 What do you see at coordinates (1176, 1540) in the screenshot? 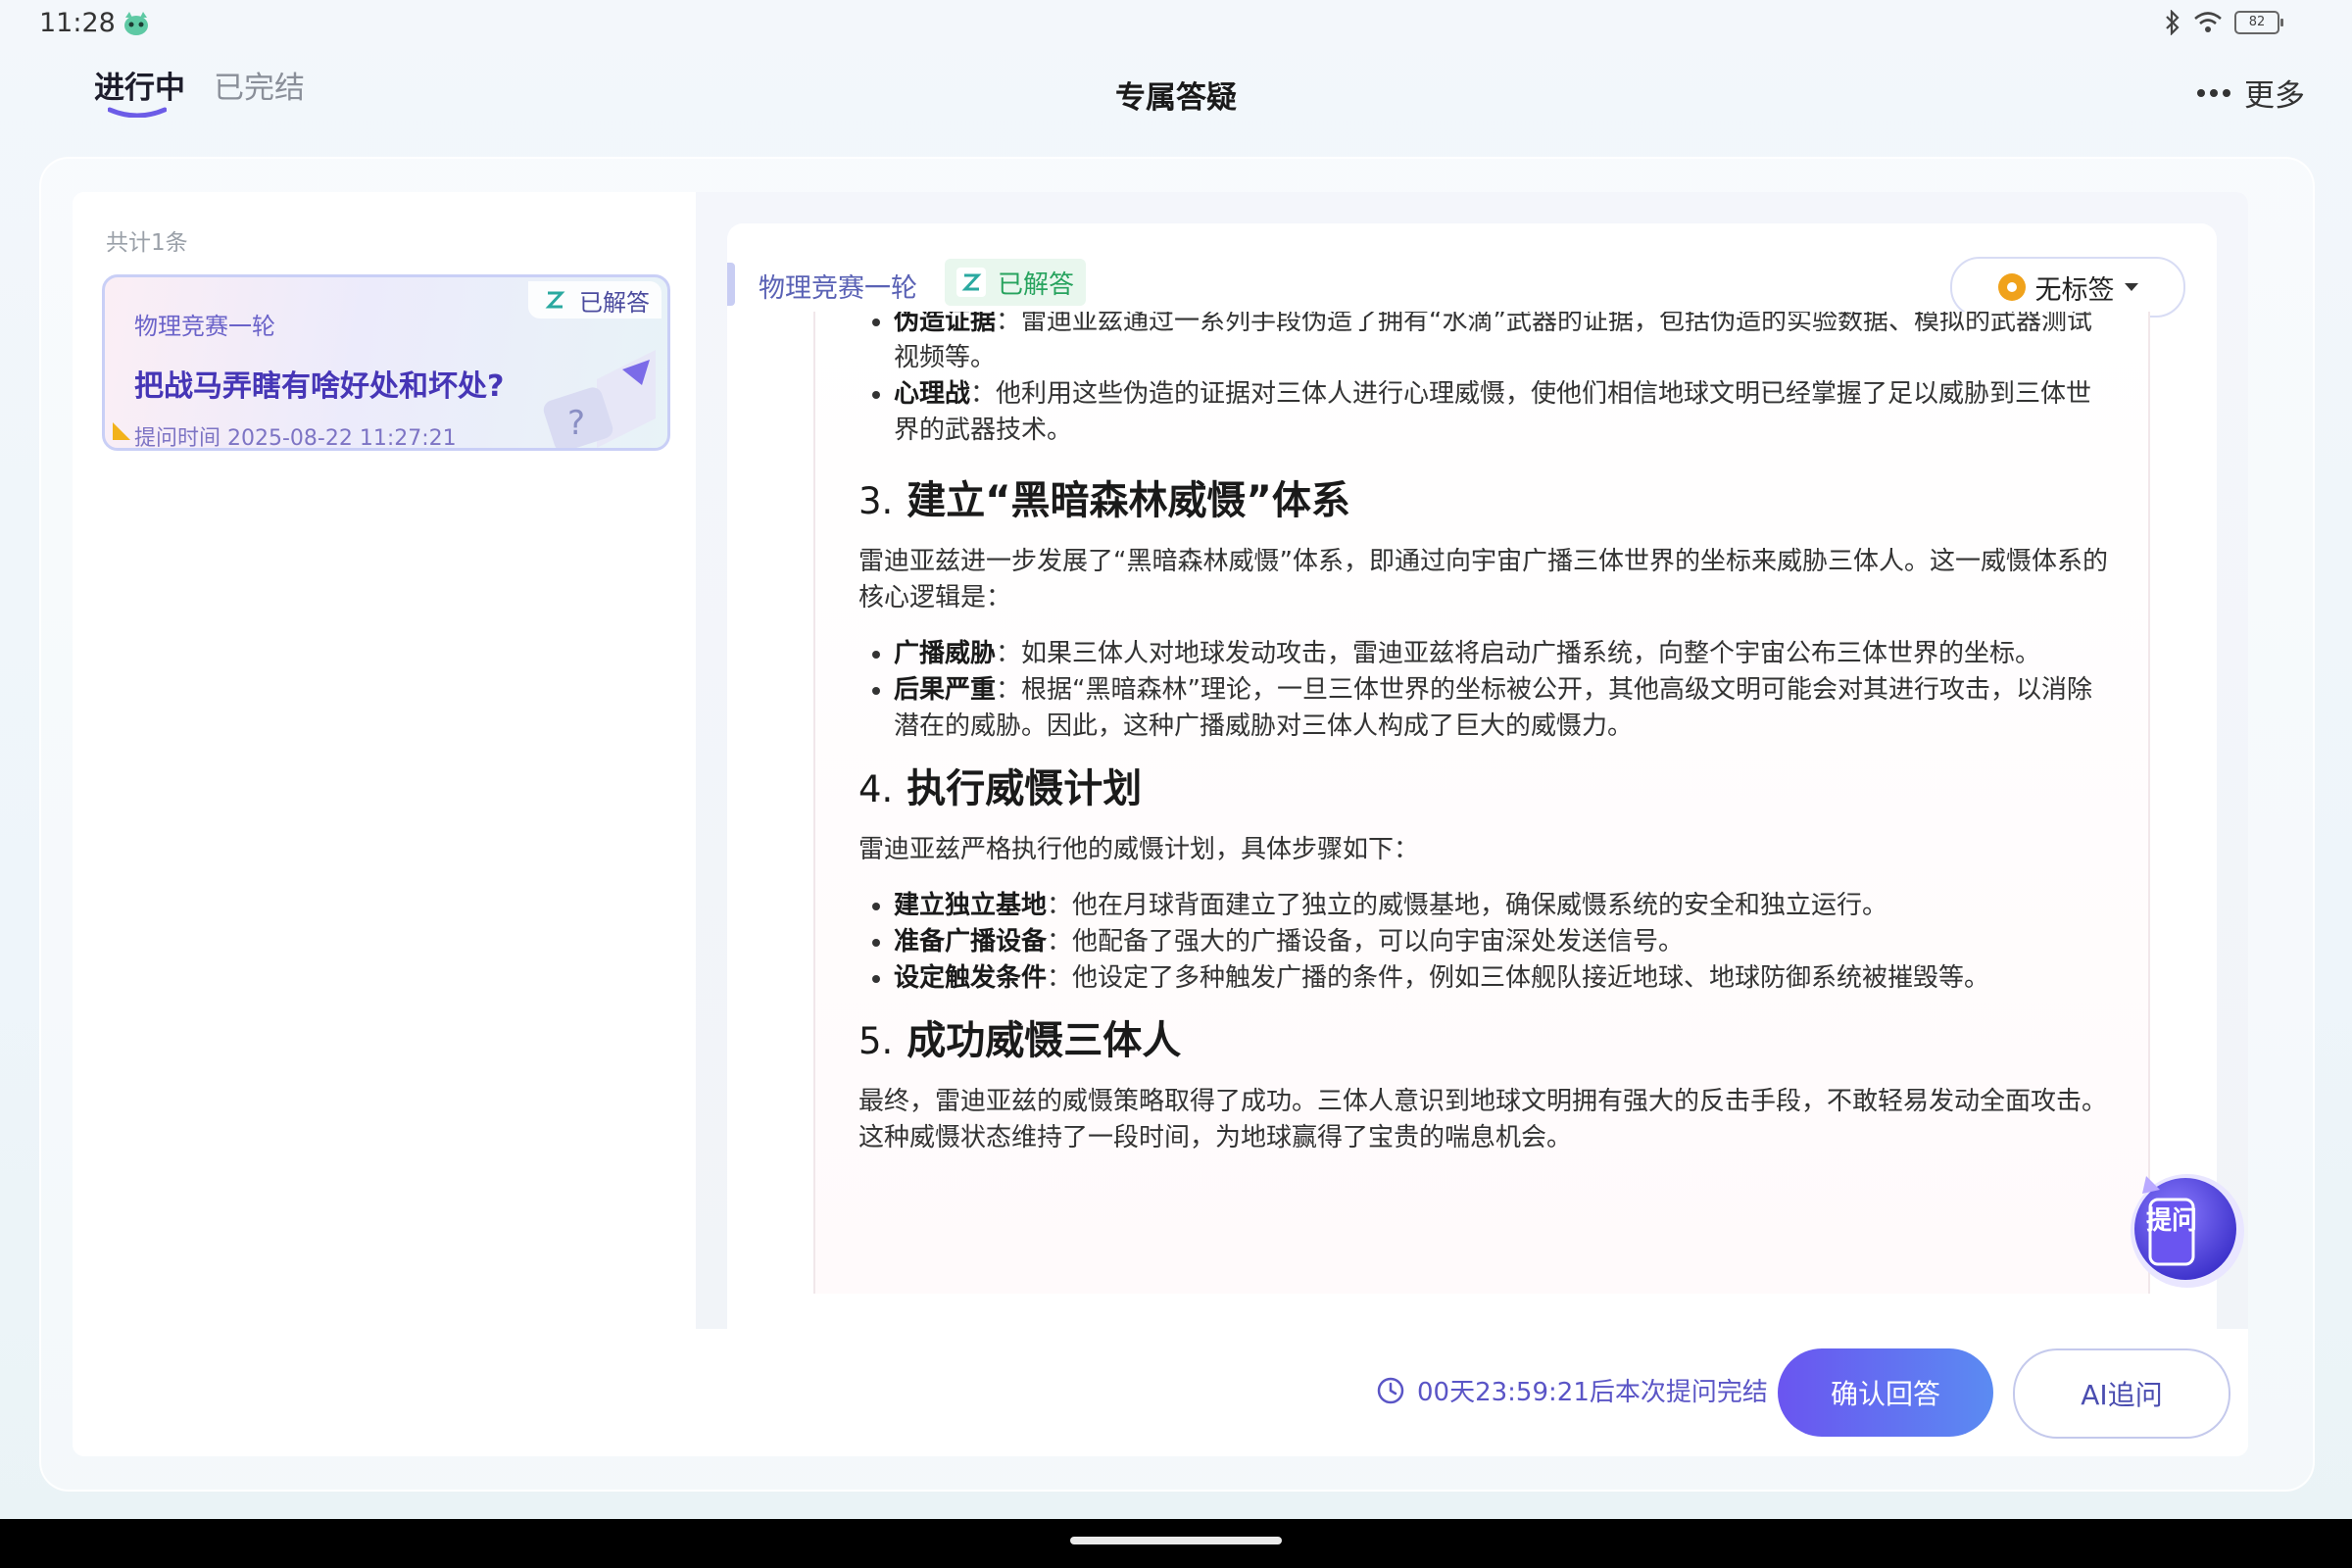
I see `home-gesture-handle` at bounding box center [1176, 1540].